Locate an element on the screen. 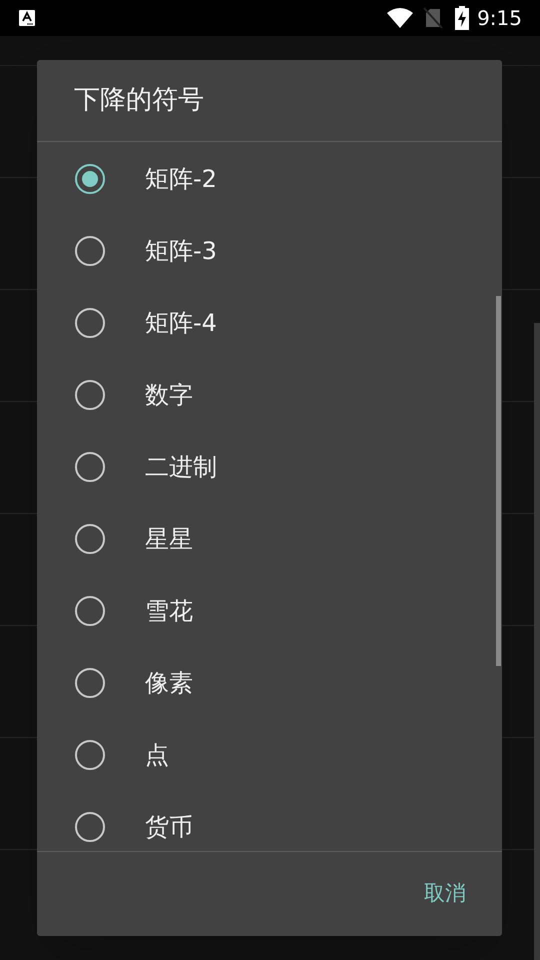 This screenshot has width=540, height=960. radio-option: 雪花 is located at coordinates (269, 611).